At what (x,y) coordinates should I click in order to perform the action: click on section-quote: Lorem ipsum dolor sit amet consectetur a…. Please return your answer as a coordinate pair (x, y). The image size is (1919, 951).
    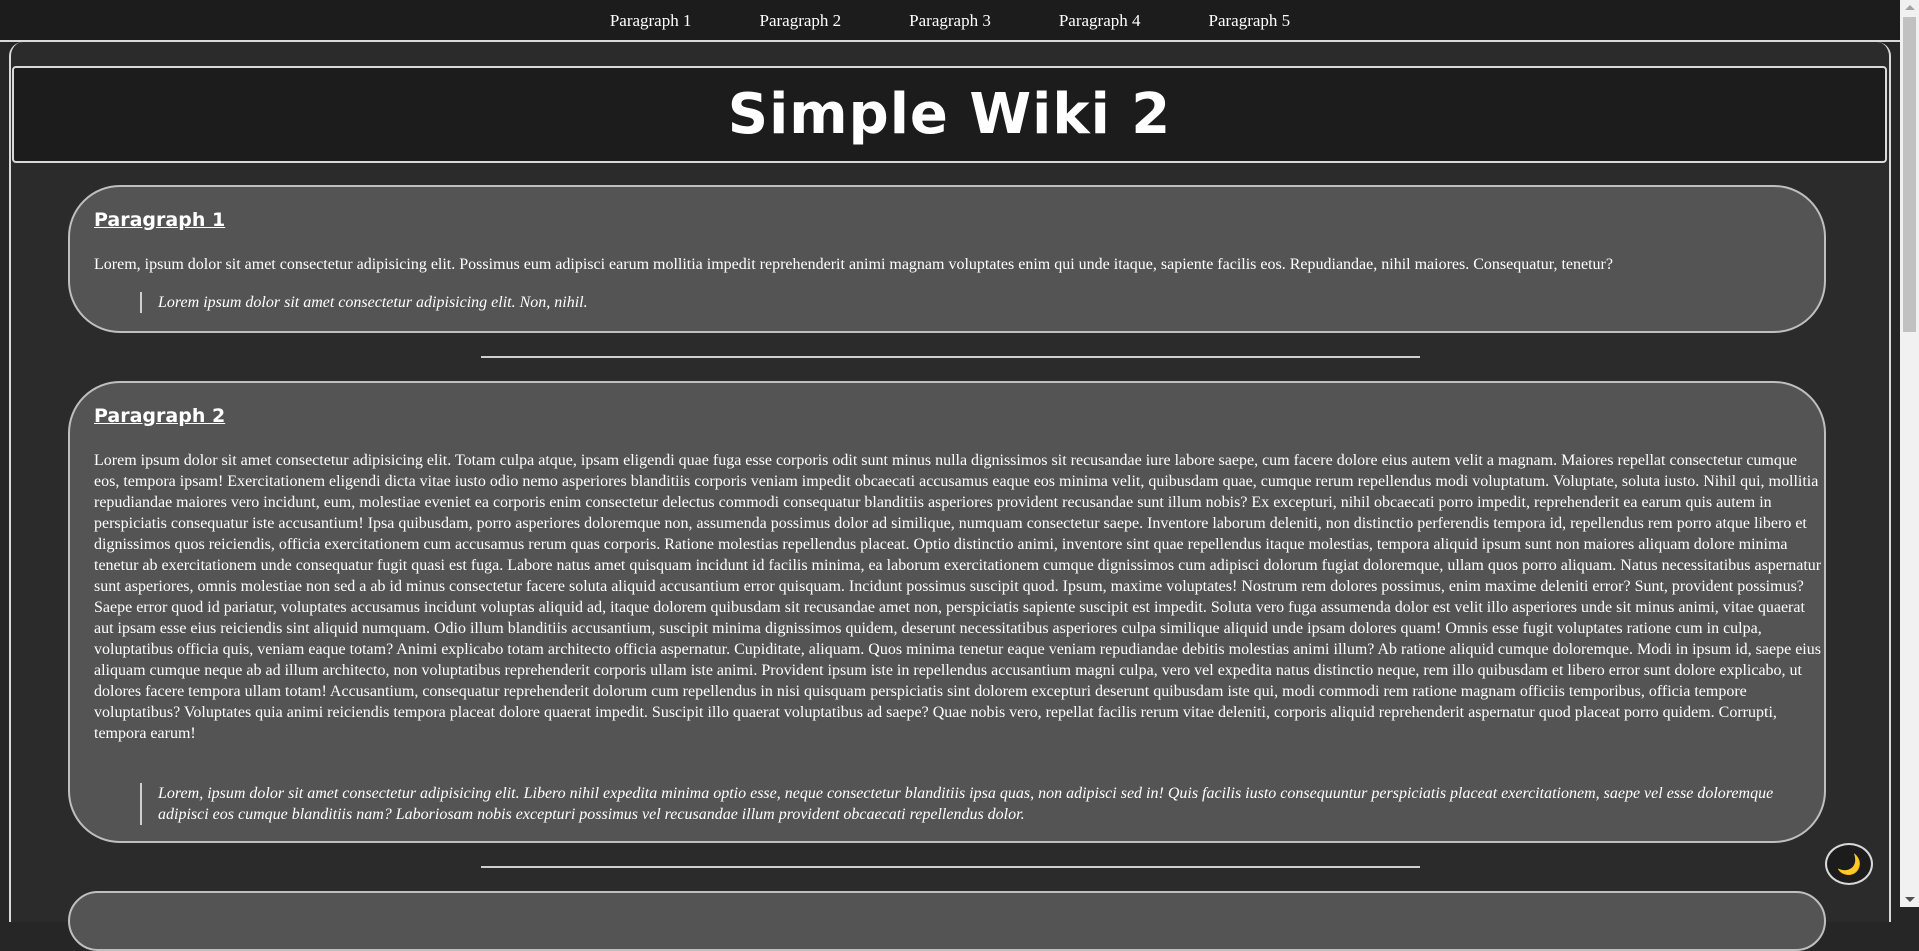
    Looking at the image, I should click on (972, 302).